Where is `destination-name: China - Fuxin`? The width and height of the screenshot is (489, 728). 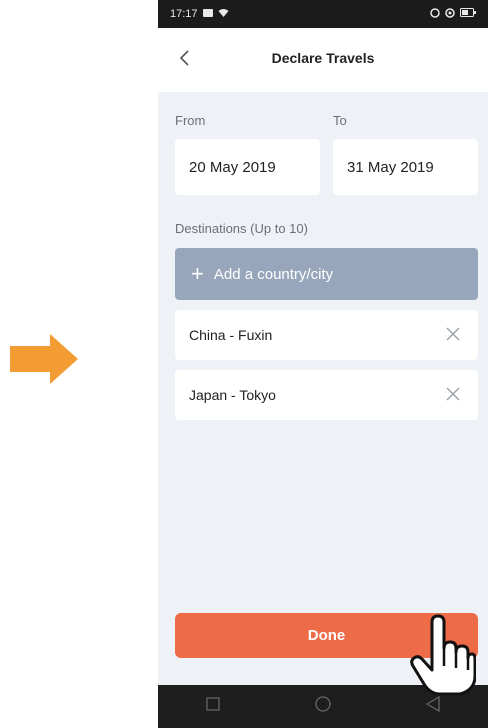 destination-name: China - Fuxin is located at coordinates (231, 335).